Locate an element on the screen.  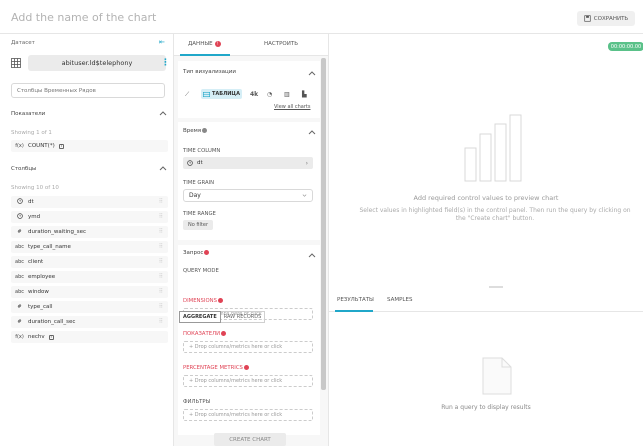
query-section-title: Запрос is located at coordinates (196, 253).